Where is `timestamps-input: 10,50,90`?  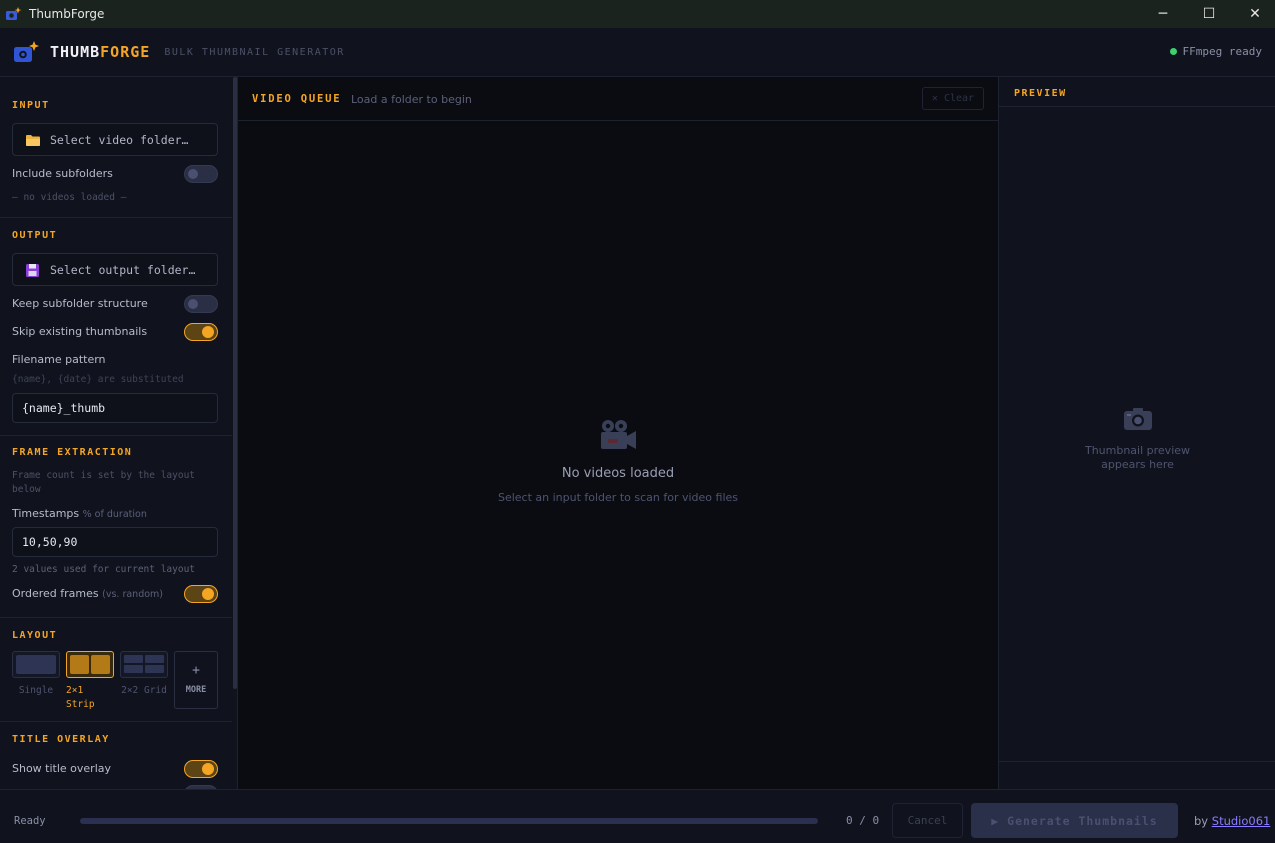 timestamps-input: 10,50,90 is located at coordinates (115, 542).